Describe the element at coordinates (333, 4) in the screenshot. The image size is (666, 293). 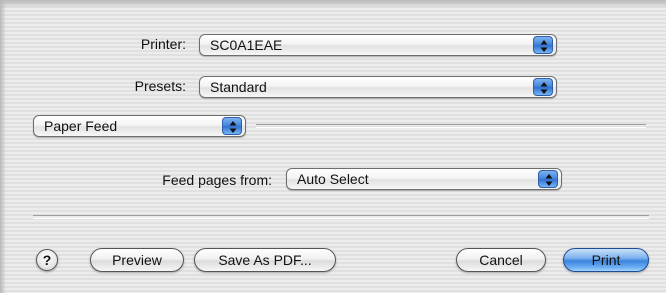
I see `sheet-top-shadow` at that location.